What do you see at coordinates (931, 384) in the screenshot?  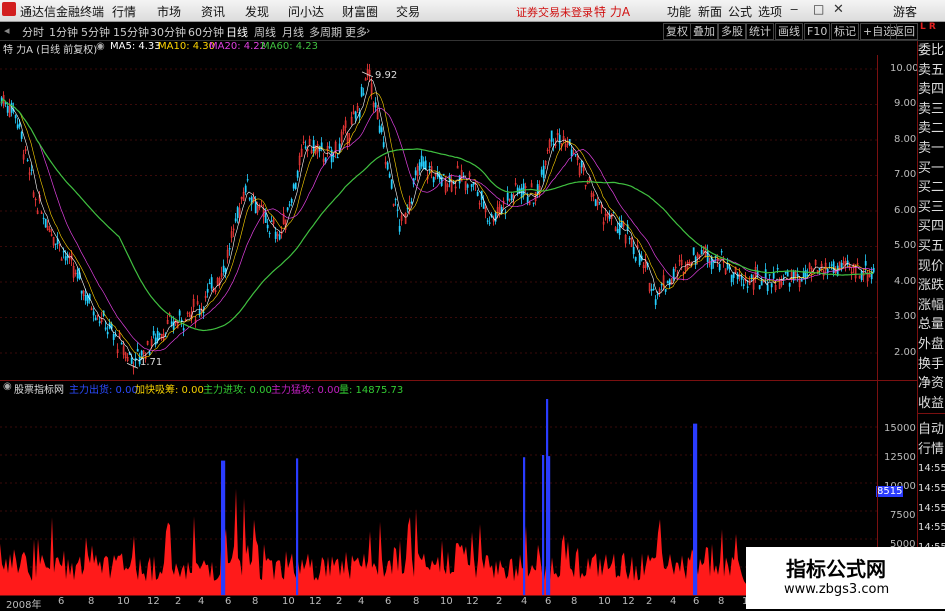 I see `side-item: 净资` at bounding box center [931, 384].